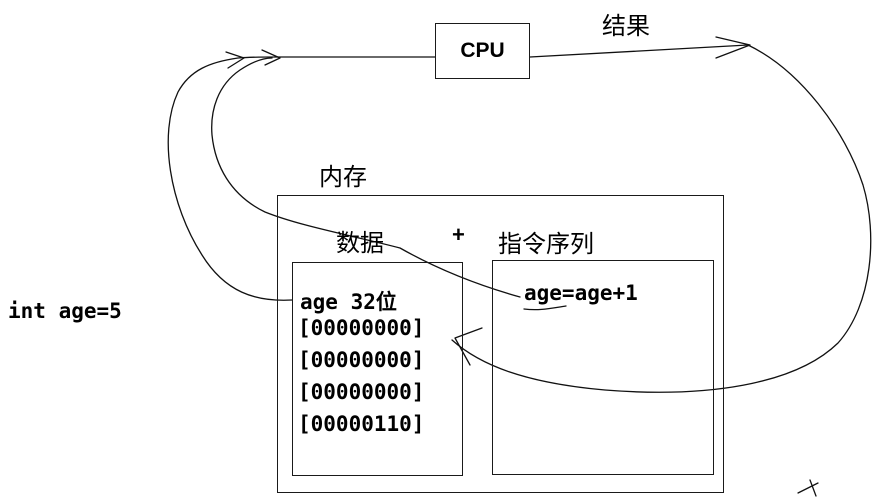 Image resolution: width=893 pixels, height=499 pixels. I want to click on data-title: 数据, so click(360, 243).